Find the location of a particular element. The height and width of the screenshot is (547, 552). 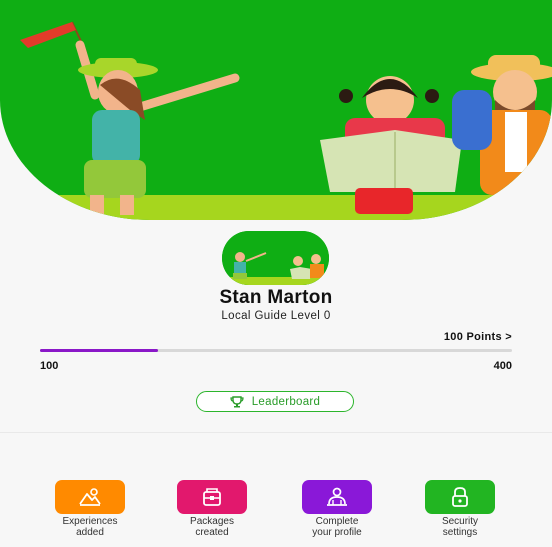

experiences-tile is located at coordinates (90, 497).